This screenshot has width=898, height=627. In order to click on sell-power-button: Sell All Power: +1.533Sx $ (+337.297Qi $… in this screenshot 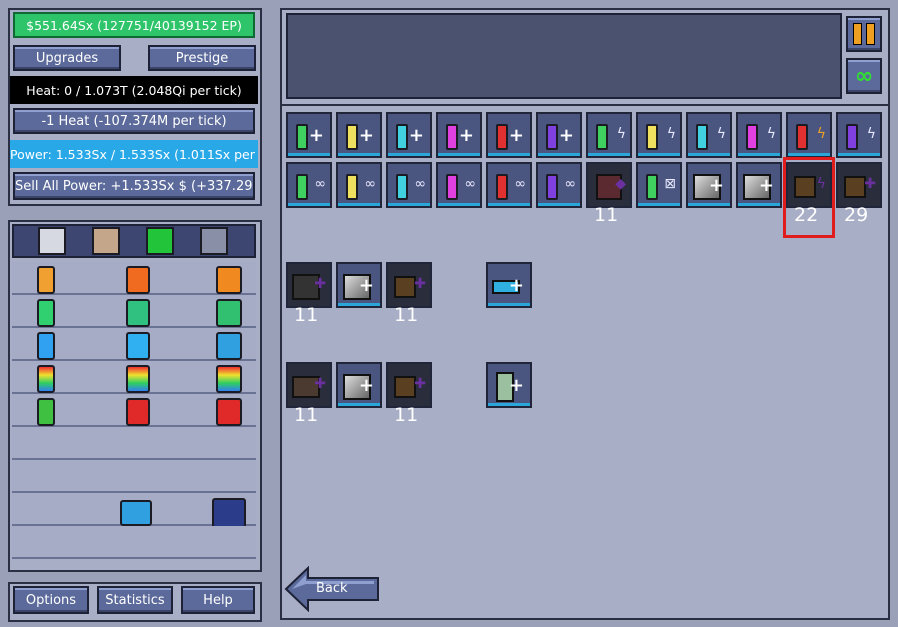, I will do `click(134, 186)`.